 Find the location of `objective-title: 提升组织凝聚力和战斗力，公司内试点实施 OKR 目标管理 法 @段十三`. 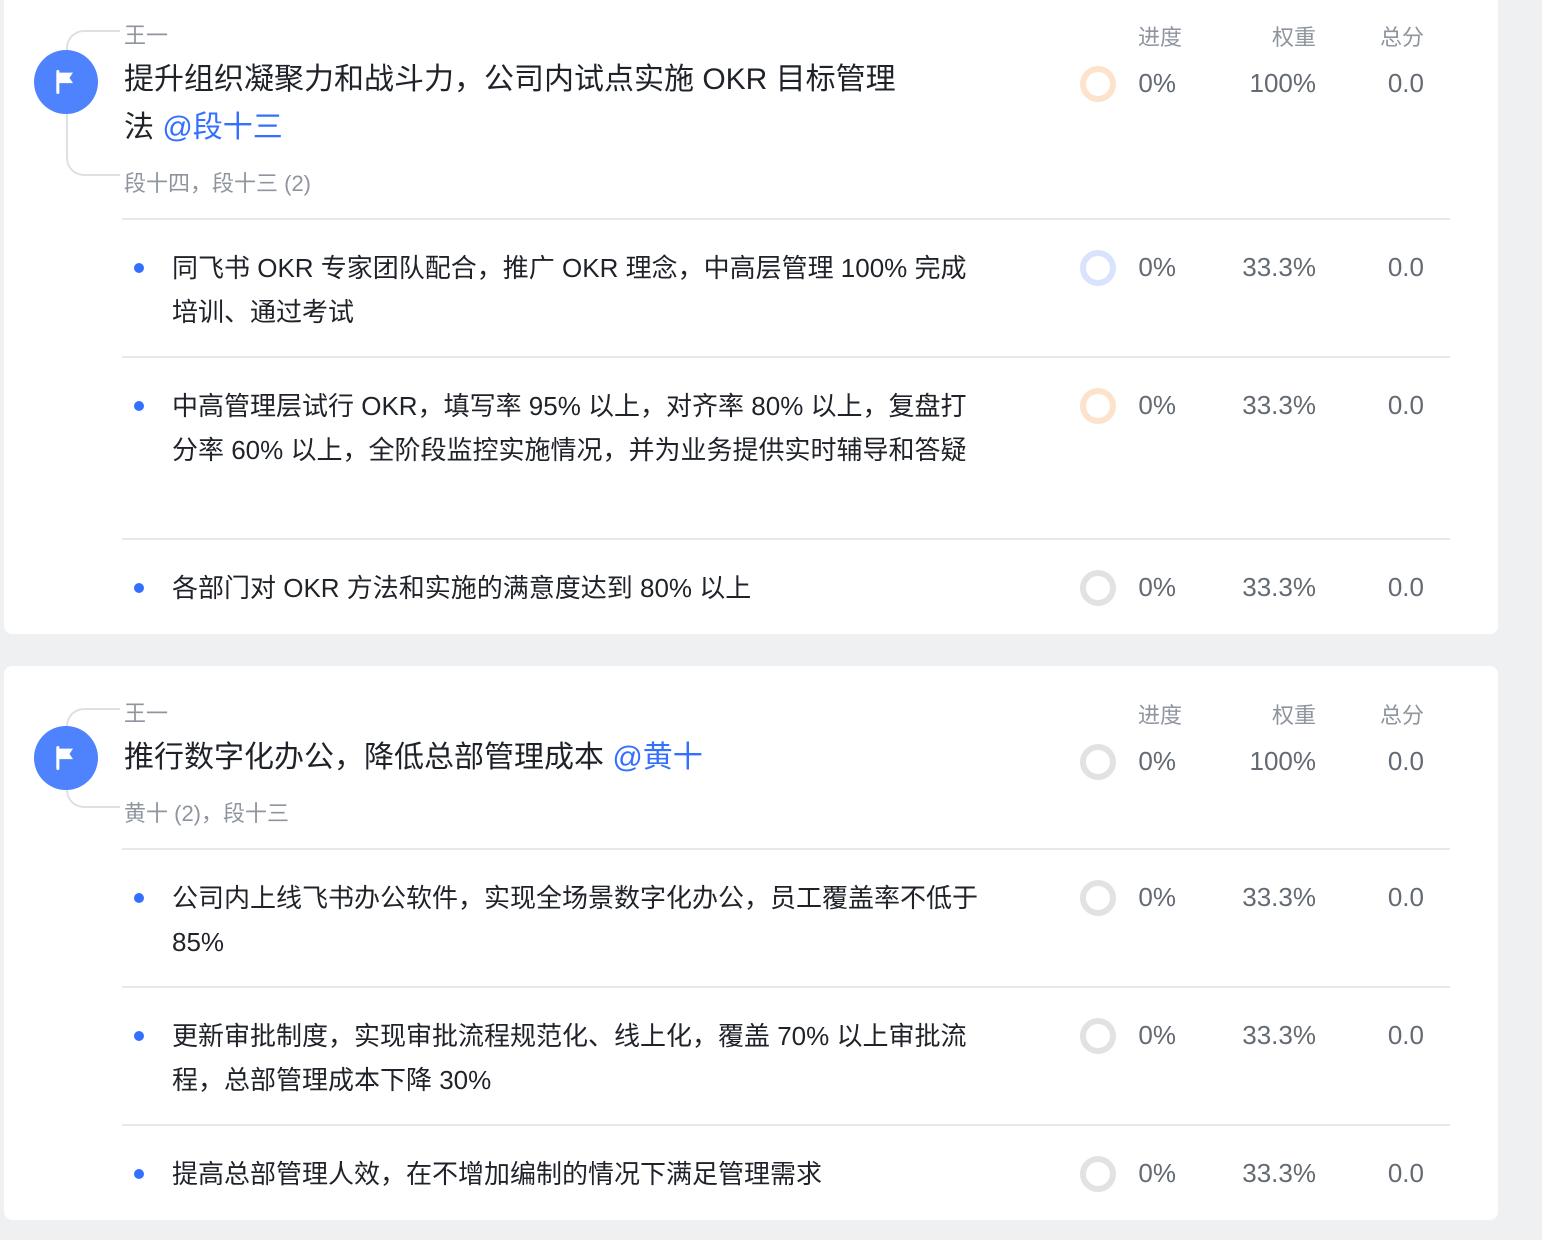

objective-title: 提升组织凝聚力和战斗力，公司内试点实施 OKR 目标管理 法 @段十三 is located at coordinates (549, 104).